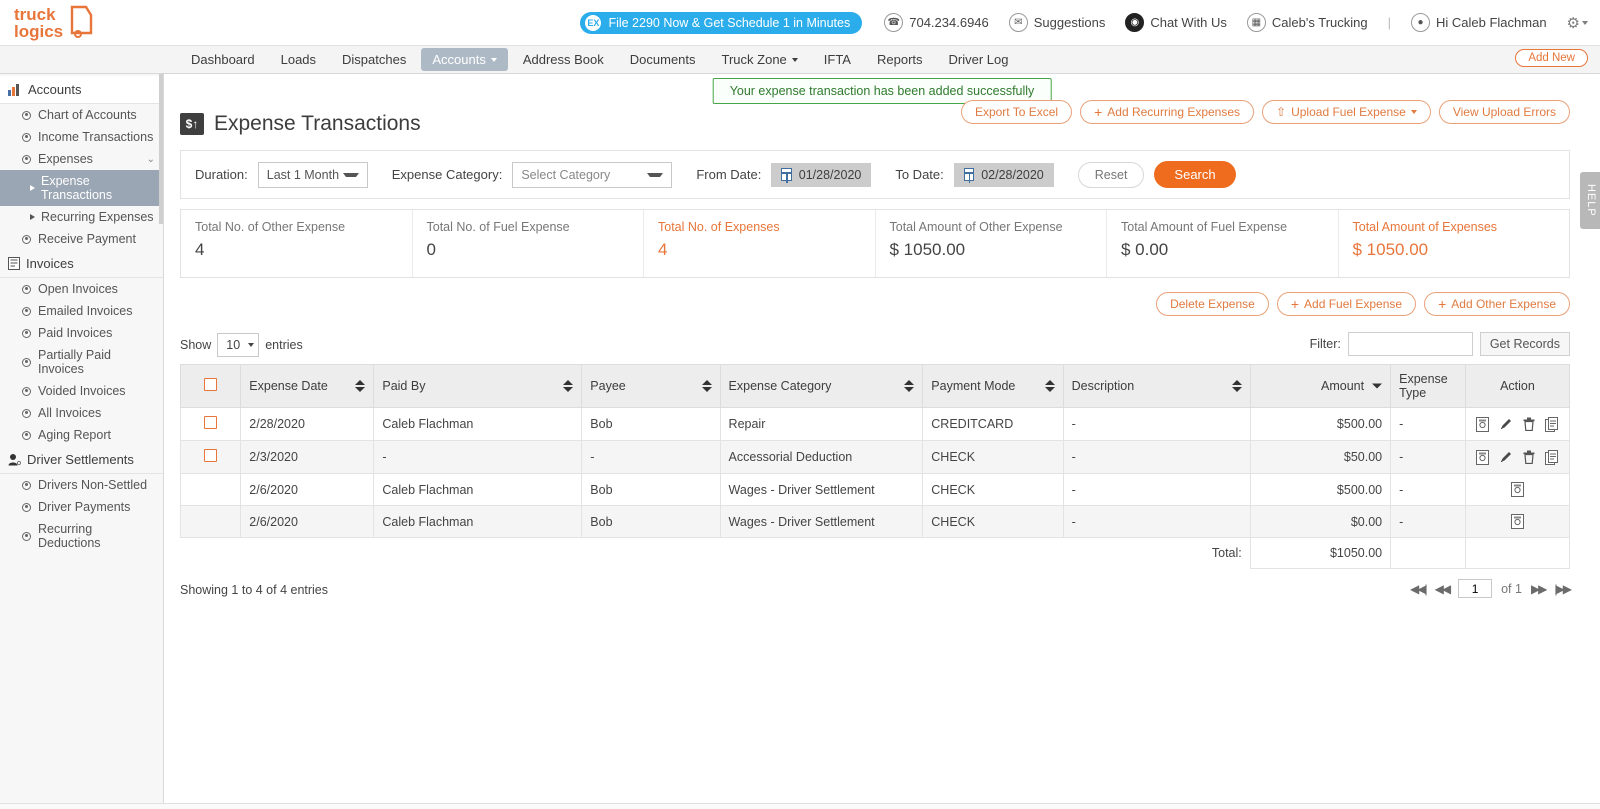 The width and height of the screenshot is (1600, 809). What do you see at coordinates (307, 386) in the screenshot?
I see `col-expense-date: Expense Date` at bounding box center [307, 386].